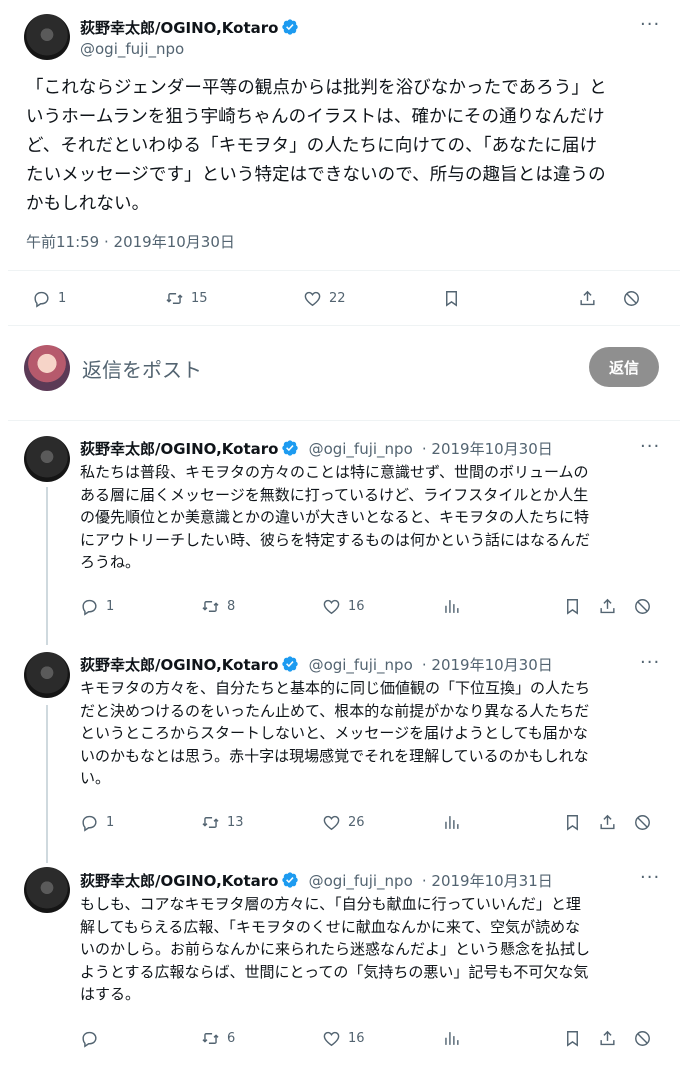 This screenshot has width=683, height=1076. Describe the element at coordinates (337, 298) in the screenshot. I see `like-count: 22` at that location.